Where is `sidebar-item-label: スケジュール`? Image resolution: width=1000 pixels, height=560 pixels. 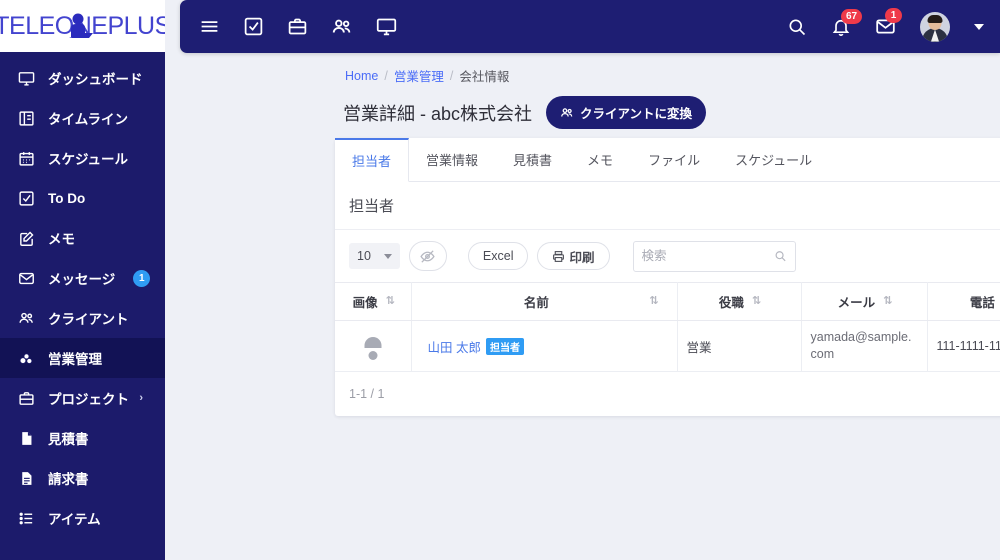
sidebar-item-label: スケジュール is located at coordinates (88, 159).